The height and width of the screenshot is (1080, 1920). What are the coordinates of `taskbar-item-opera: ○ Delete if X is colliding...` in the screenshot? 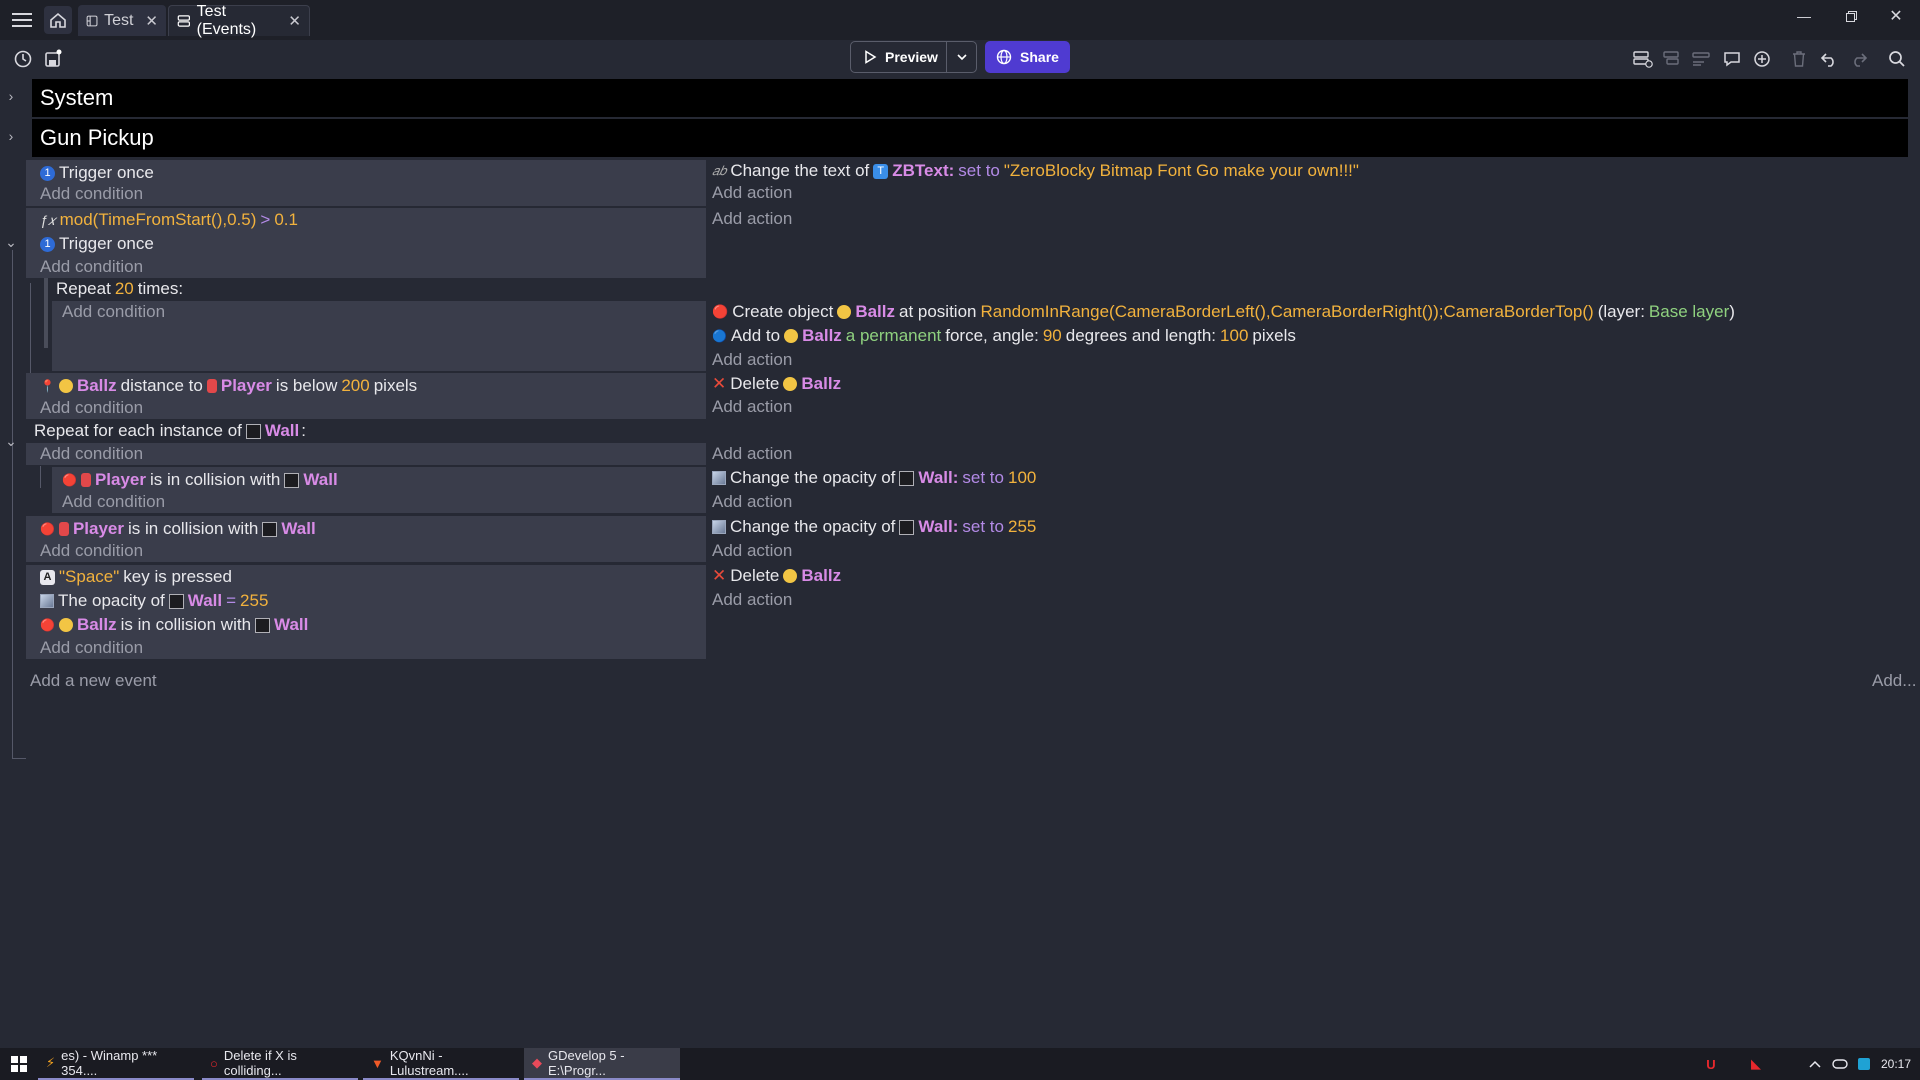 It's located at (280, 1064).